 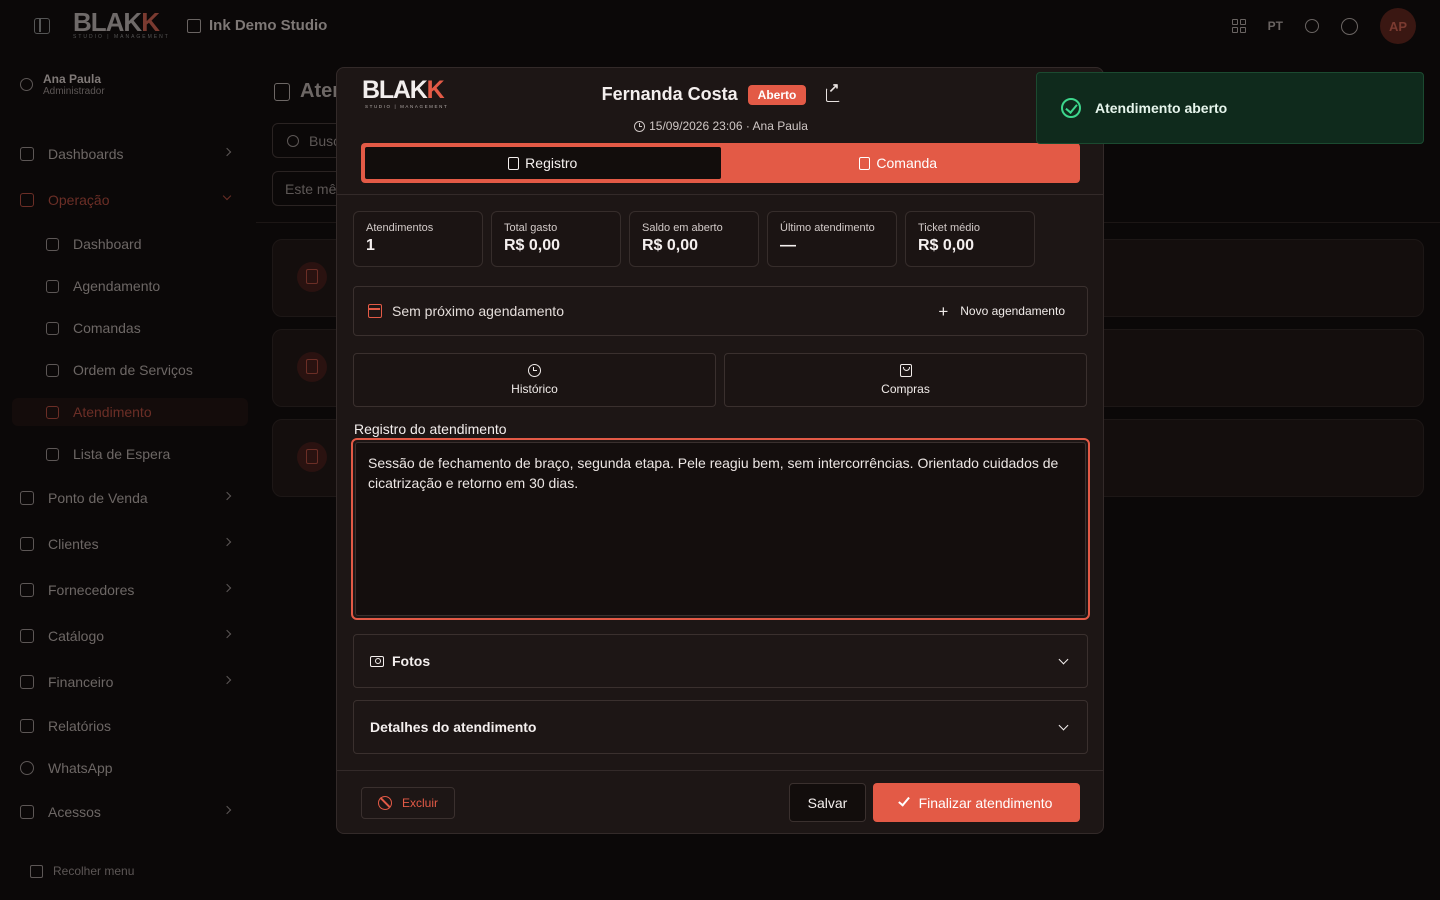 I want to click on logo-text: BLAK, so click(x=107, y=22).